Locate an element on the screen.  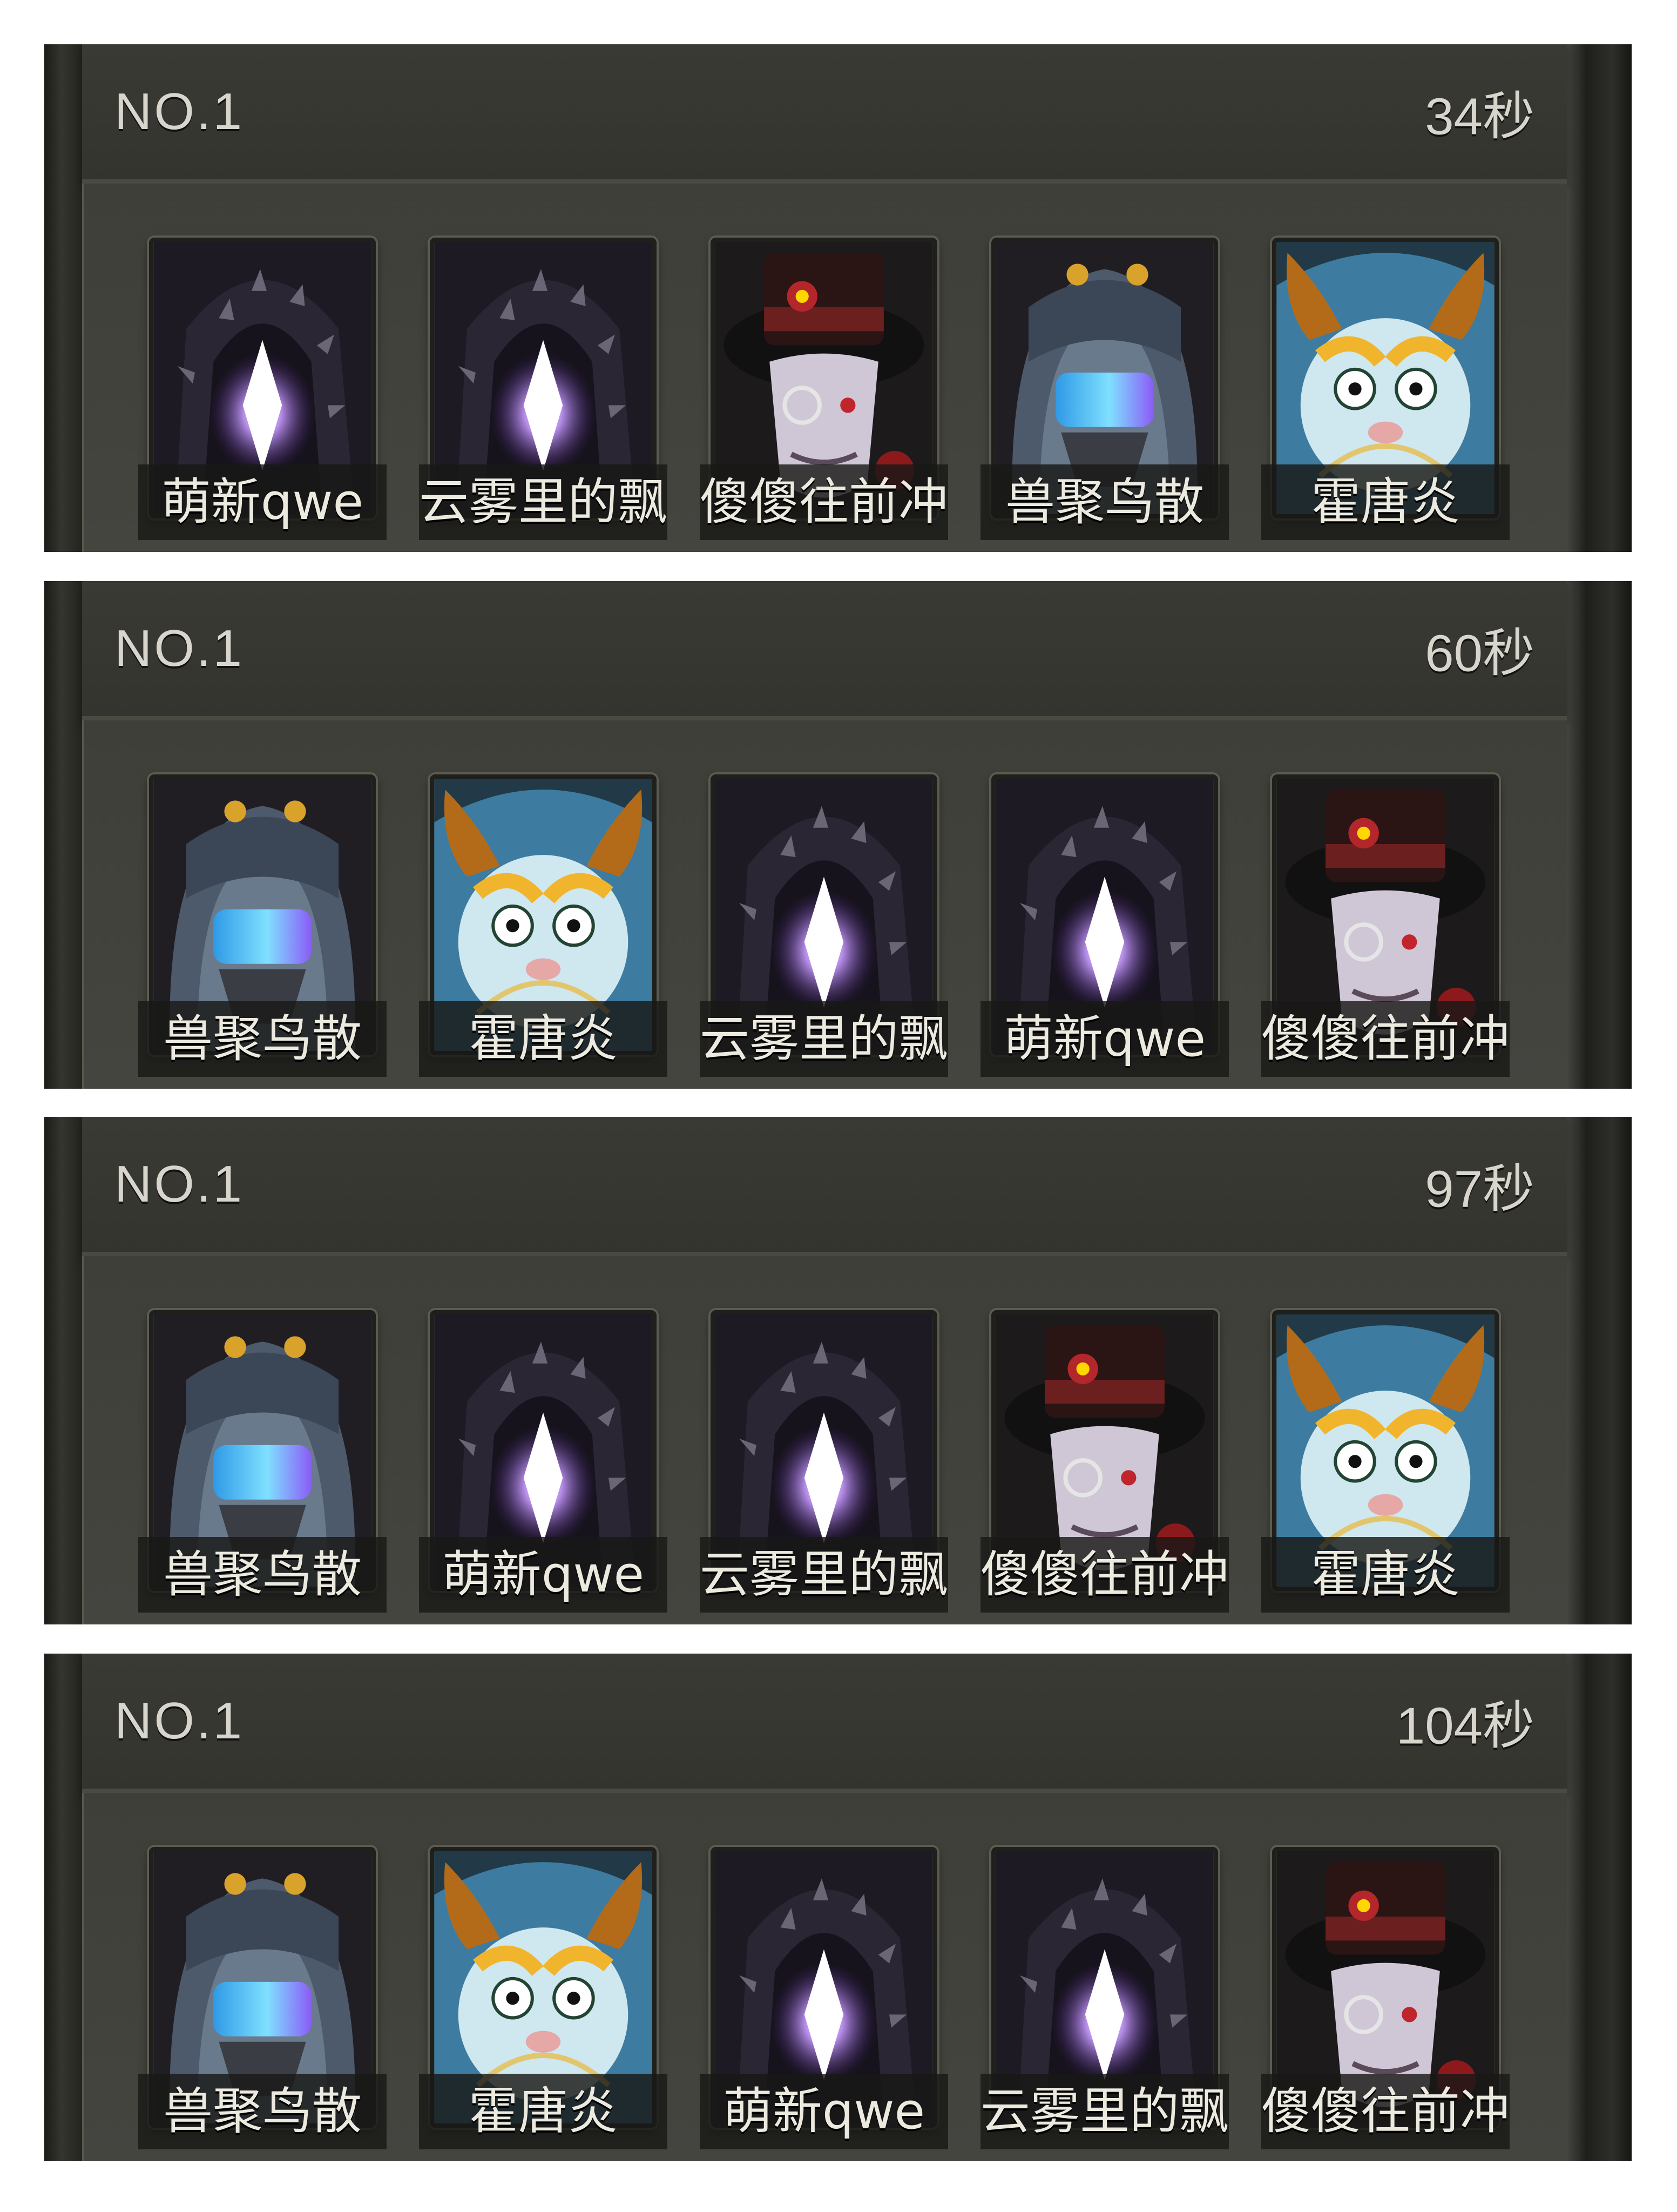
clear-time-label: 60秒 is located at coordinates (1479, 653).